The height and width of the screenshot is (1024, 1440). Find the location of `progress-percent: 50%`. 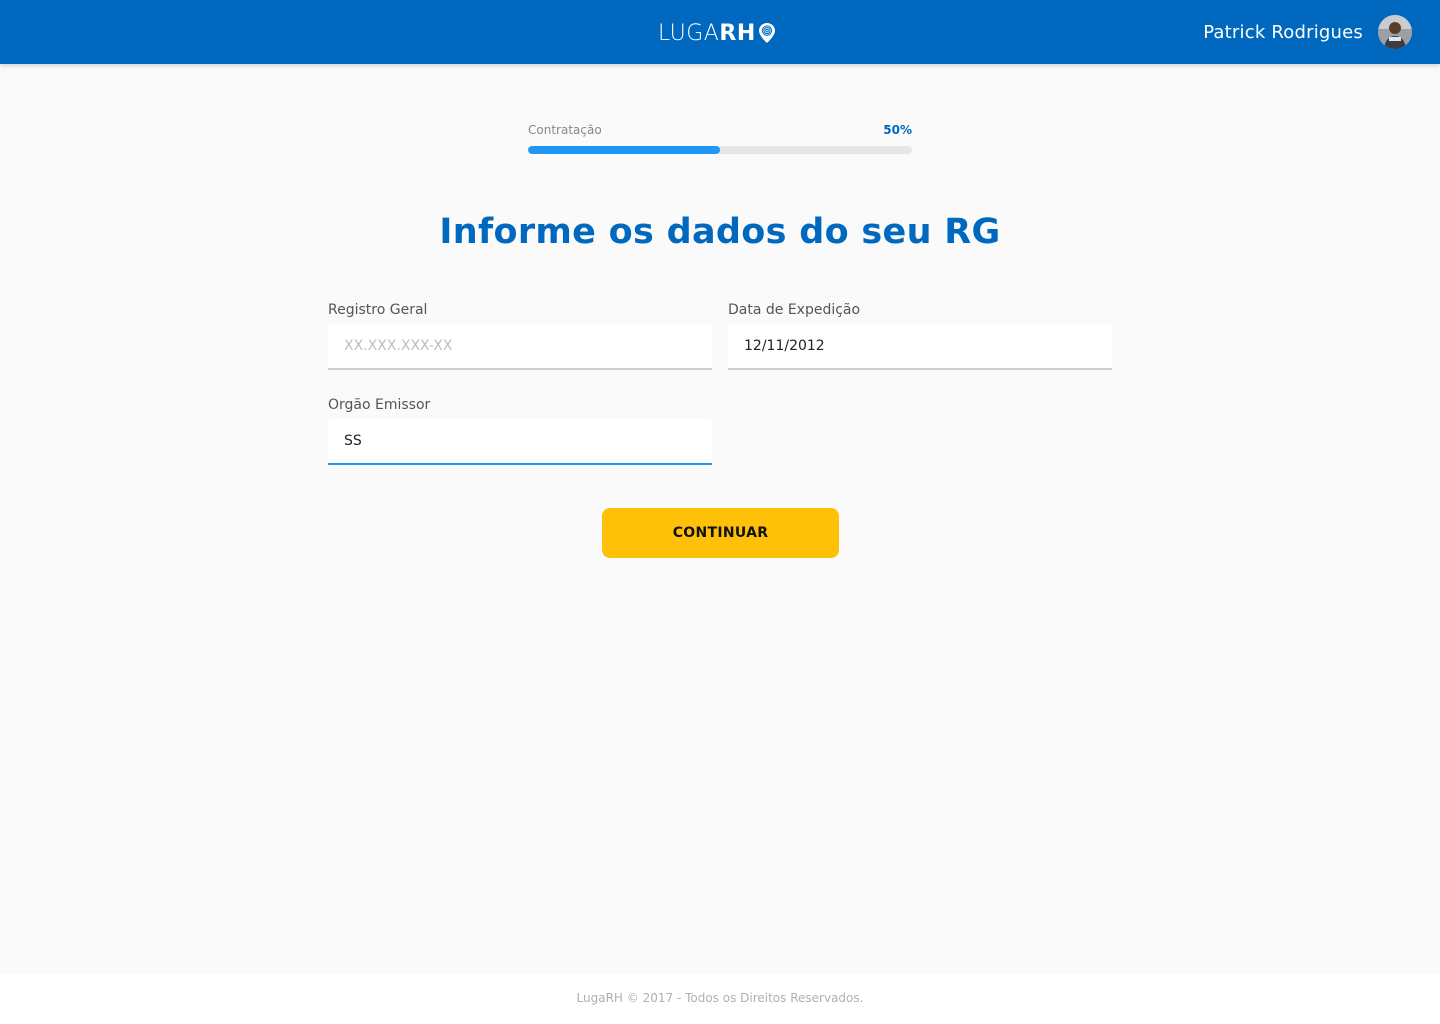

progress-percent: 50% is located at coordinates (897, 130).